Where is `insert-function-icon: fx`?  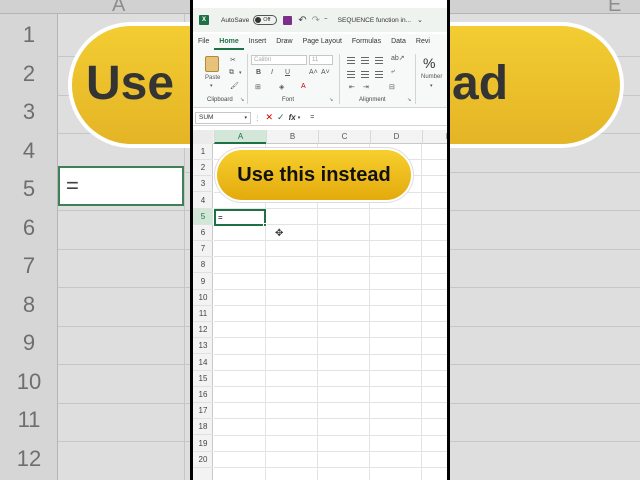 insert-function-icon: fx is located at coordinates (292, 117).